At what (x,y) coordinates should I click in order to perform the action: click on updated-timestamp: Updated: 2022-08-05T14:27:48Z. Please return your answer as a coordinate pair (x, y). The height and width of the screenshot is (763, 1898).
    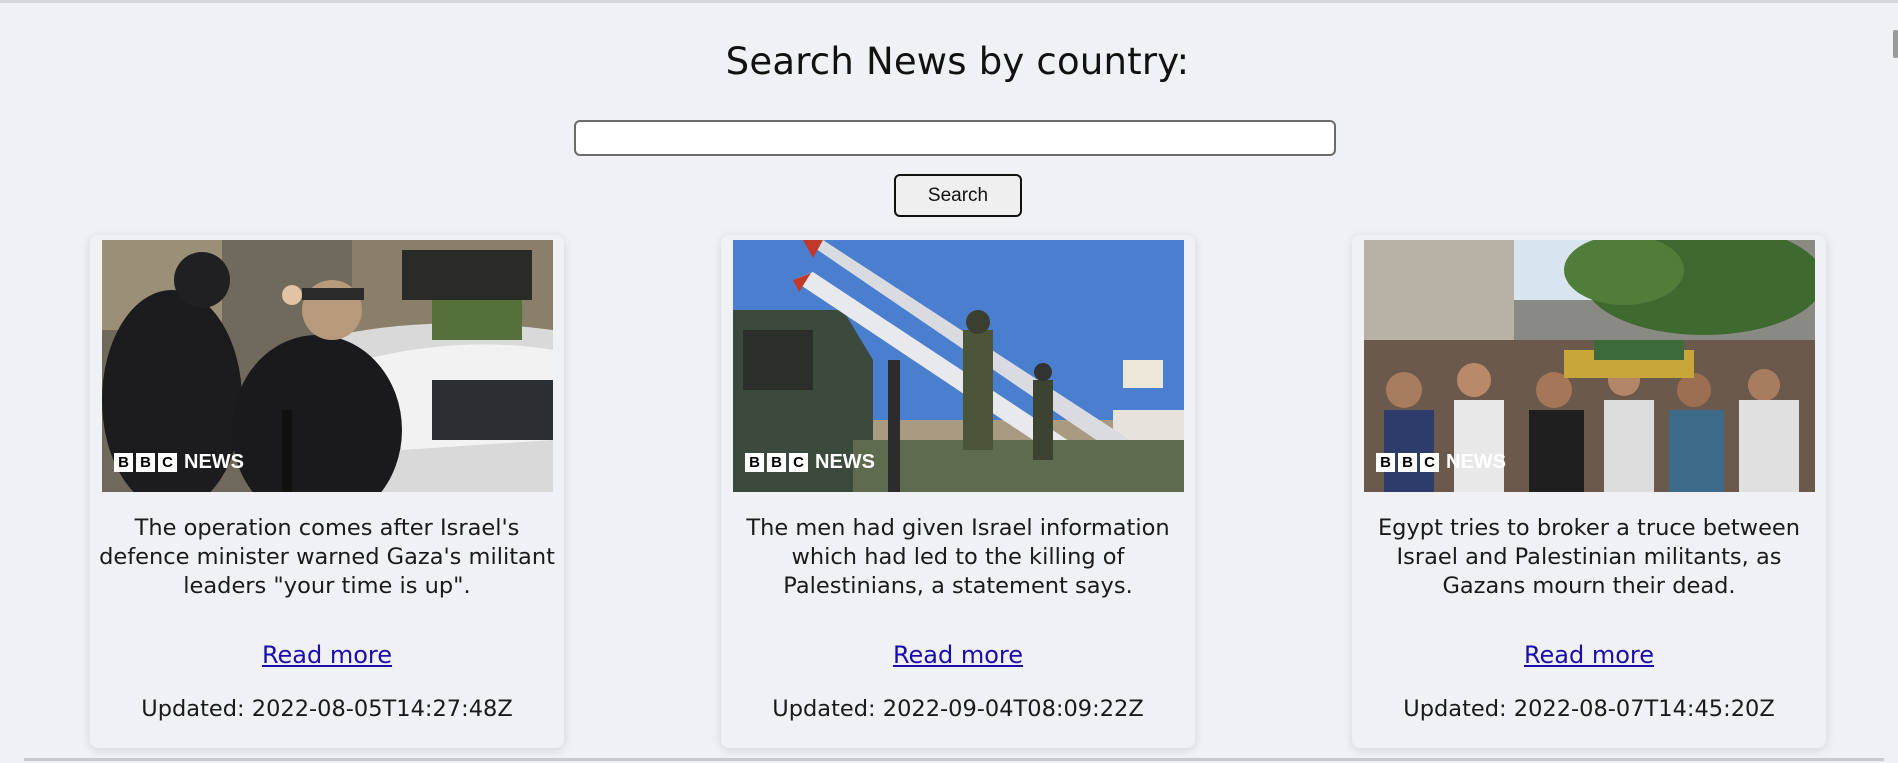
    Looking at the image, I should click on (327, 709).